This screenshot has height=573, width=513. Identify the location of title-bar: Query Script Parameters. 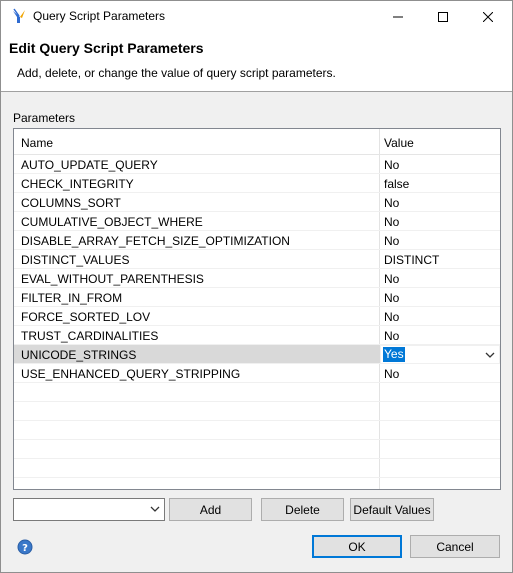
(256, 16).